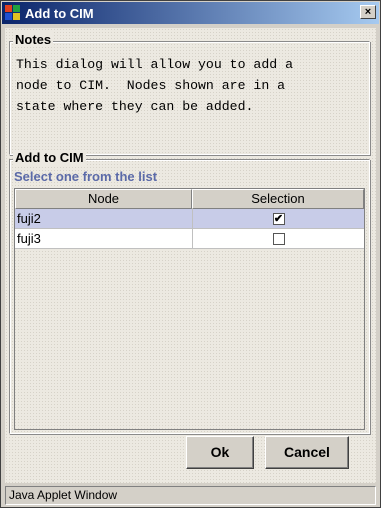  Describe the element at coordinates (13, 13) in the screenshot. I see `java-app-icon` at that location.